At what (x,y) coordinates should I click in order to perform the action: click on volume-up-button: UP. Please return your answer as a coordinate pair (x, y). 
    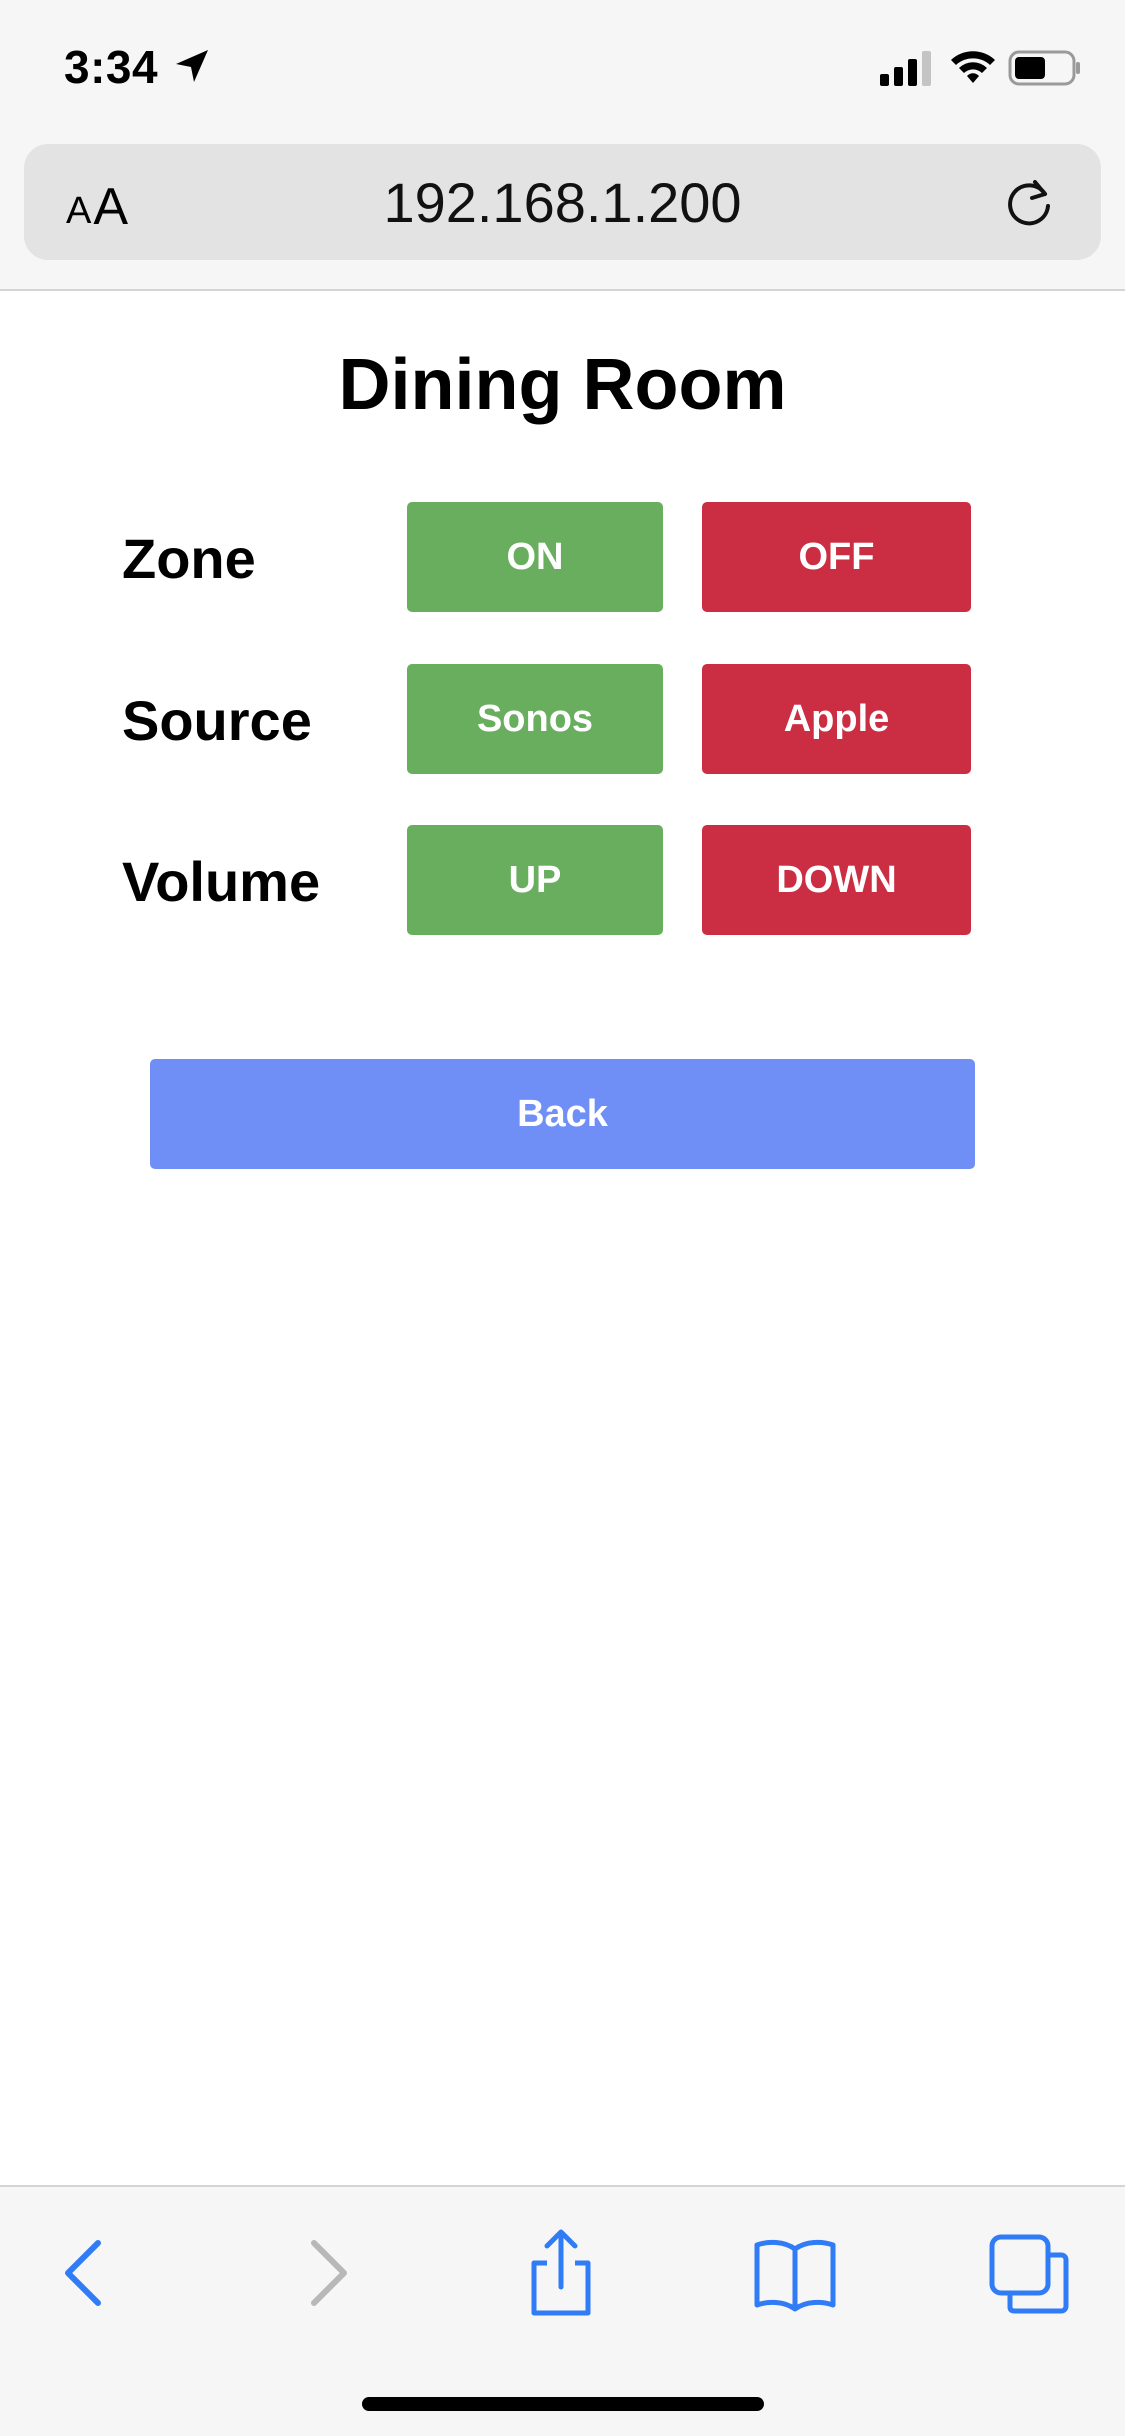
    Looking at the image, I should click on (535, 880).